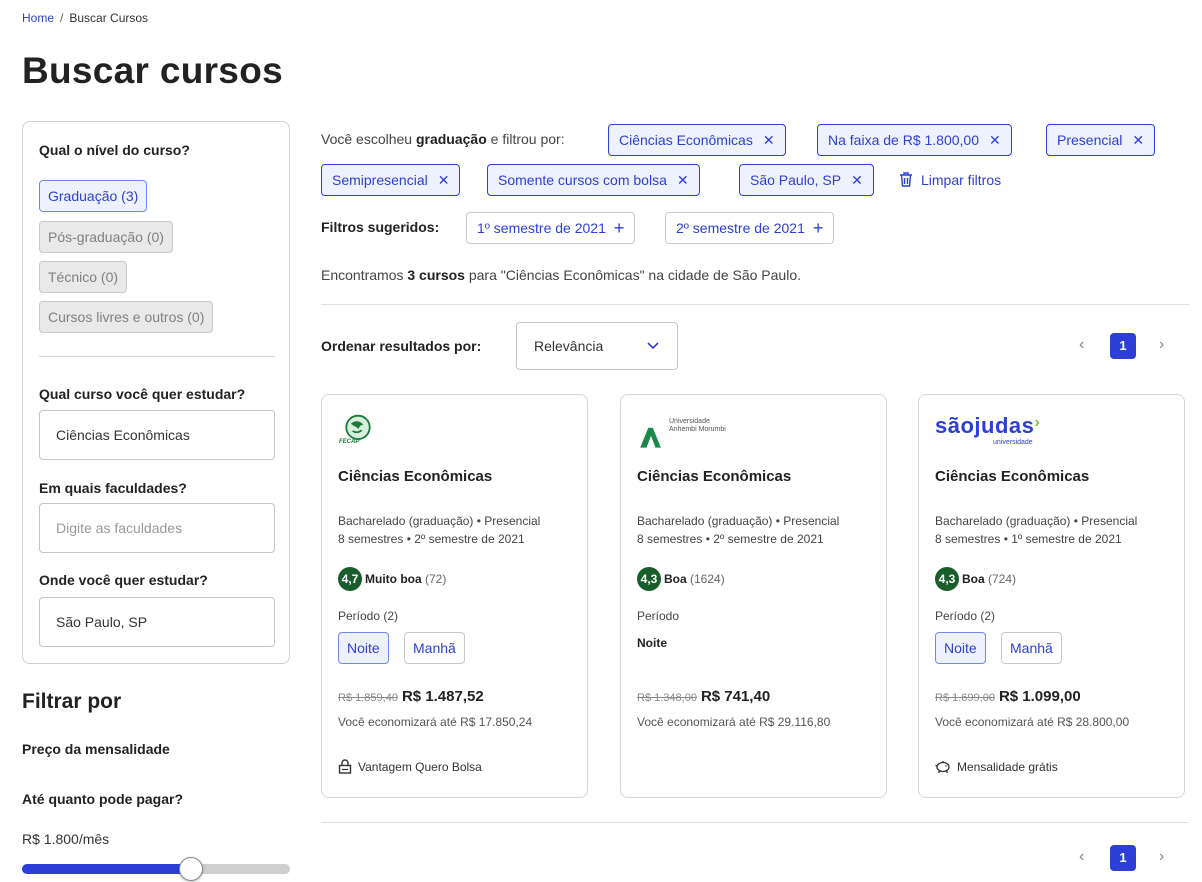 The image size is (1202, 882). Describe the element at coordinates (697, 429) in the screenshot. I see `logo-line2: Anhembi Morumbi` at that location.